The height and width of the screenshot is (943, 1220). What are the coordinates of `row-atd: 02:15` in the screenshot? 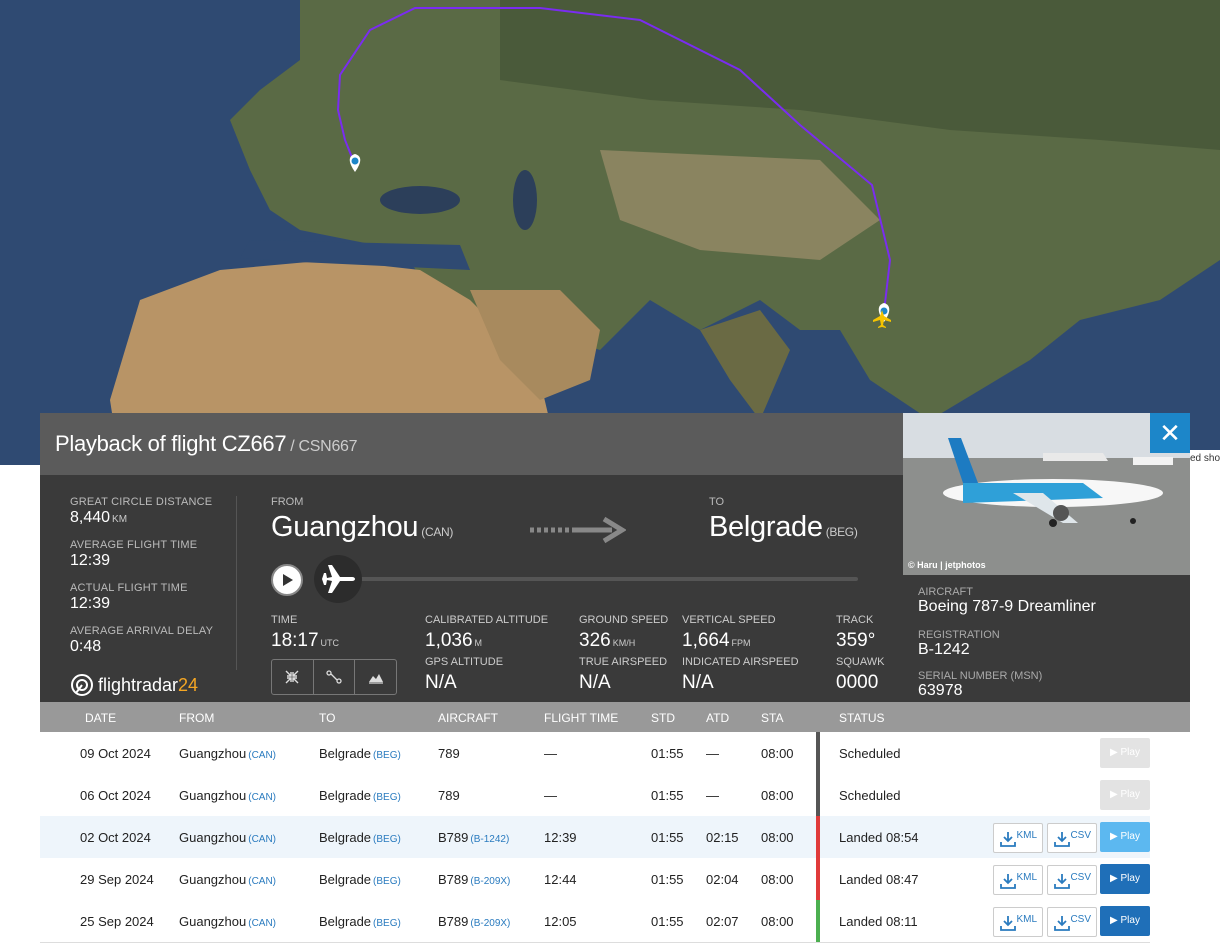 It's located at (722, 837).